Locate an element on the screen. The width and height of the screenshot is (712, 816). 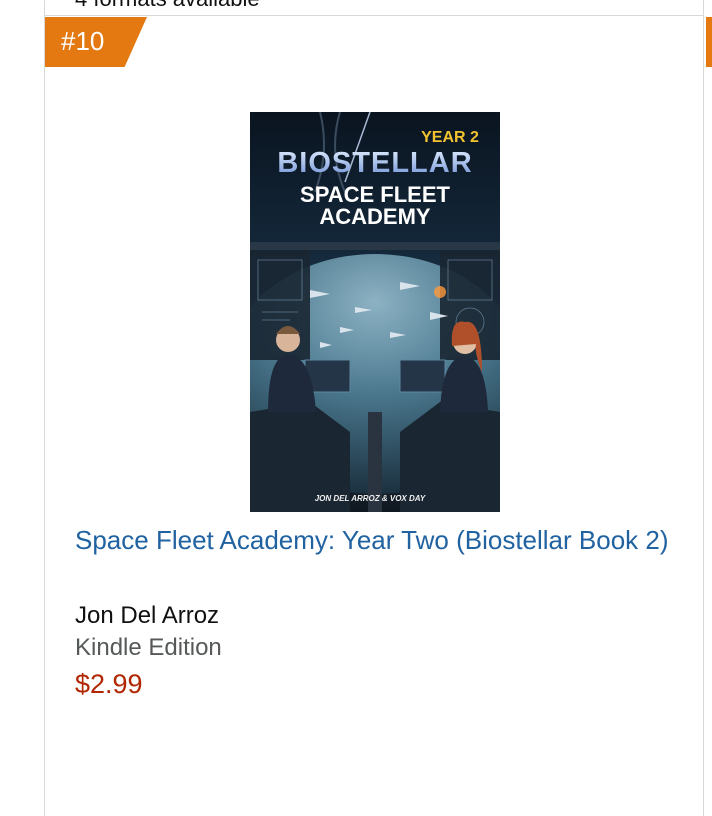
previous-product-card: 4 formats available is located at coordinates (374, 8).